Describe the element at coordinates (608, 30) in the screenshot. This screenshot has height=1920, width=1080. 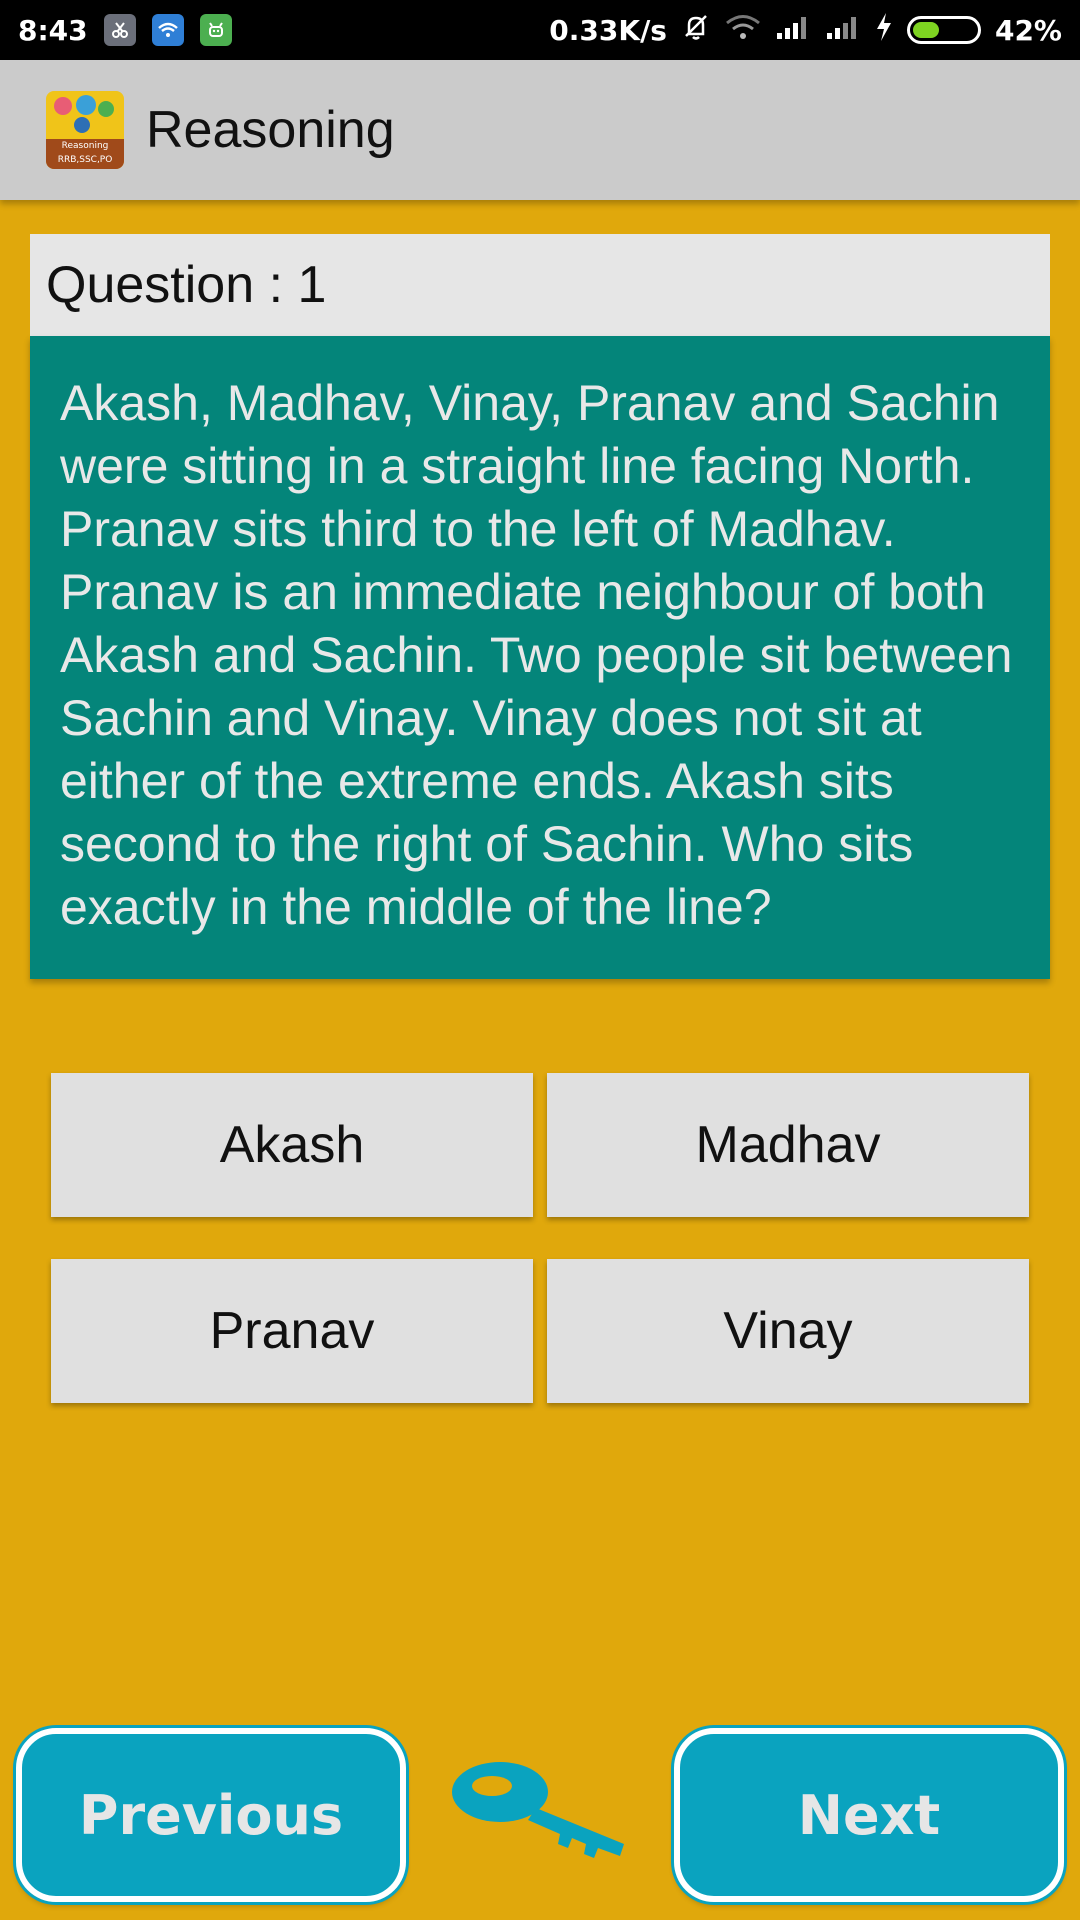
I see `network-speed: 0.33K/s` at that location.